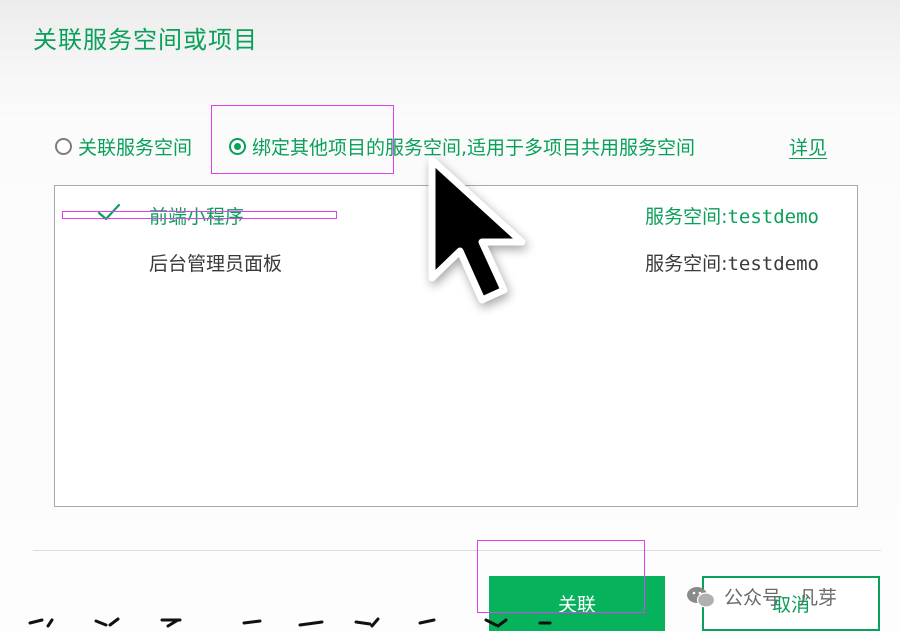  I want to click on radio-checked-icon, so click(237, 146).